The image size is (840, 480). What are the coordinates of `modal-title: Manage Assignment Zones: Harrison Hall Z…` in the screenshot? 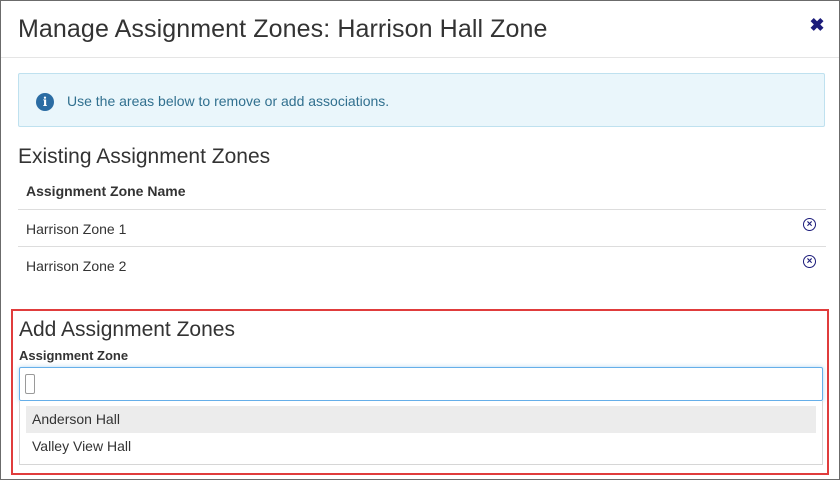 It's located at (283, 29).